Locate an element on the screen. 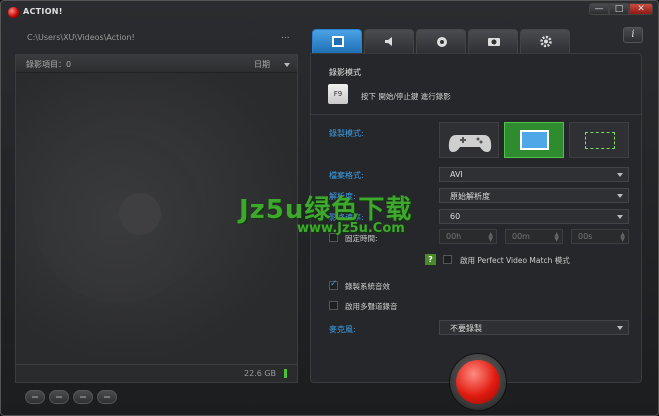  webcam-icon is located at coordinates (442, 42).